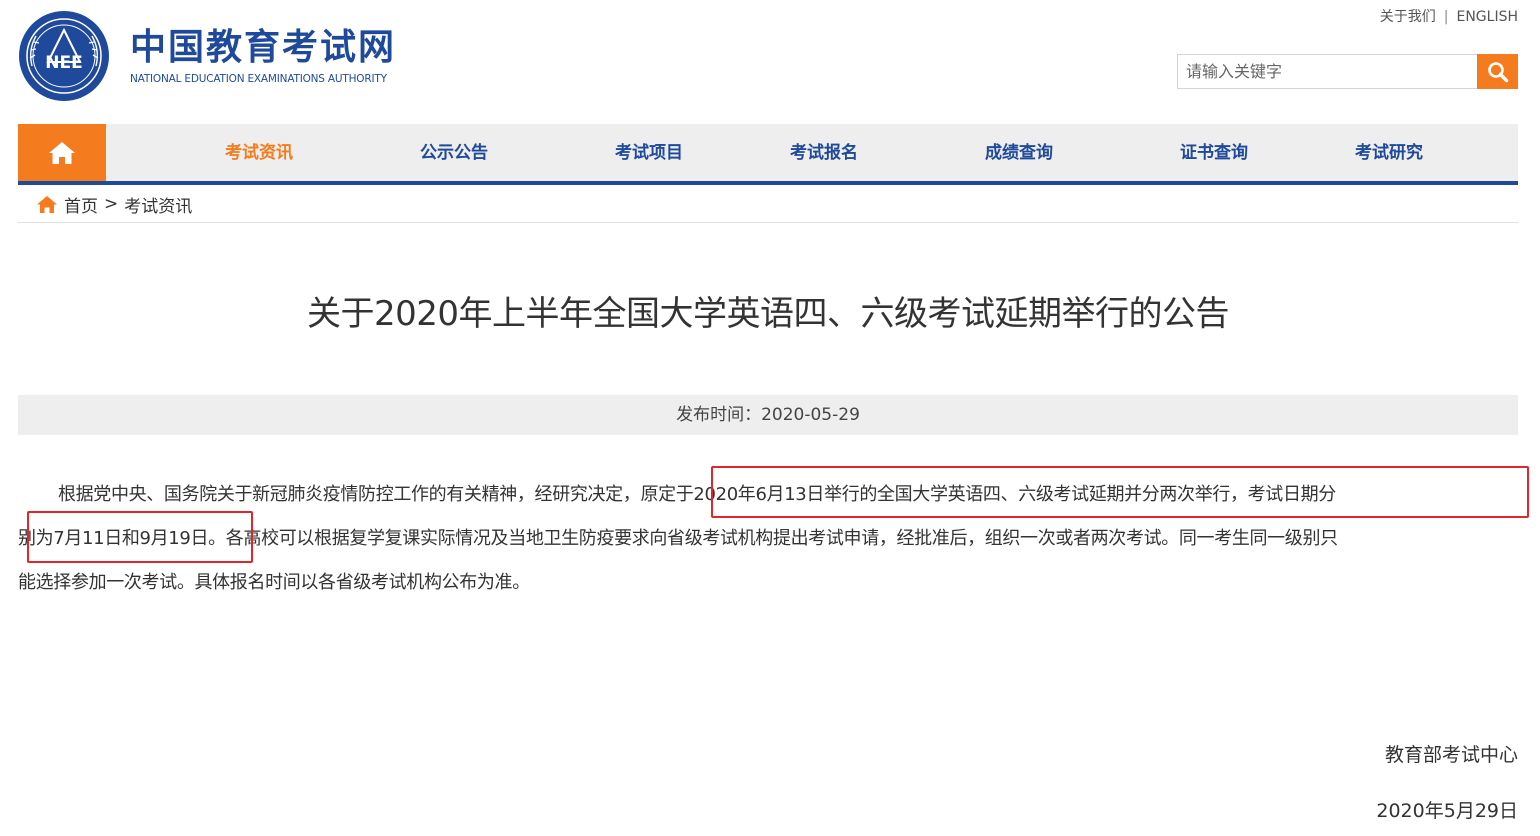 The width and height of the screenshot is (1540, 836). Describe the element at coordinates (47, 204) in the screenshot. I see `breadcrumb-home-icon` at that location.